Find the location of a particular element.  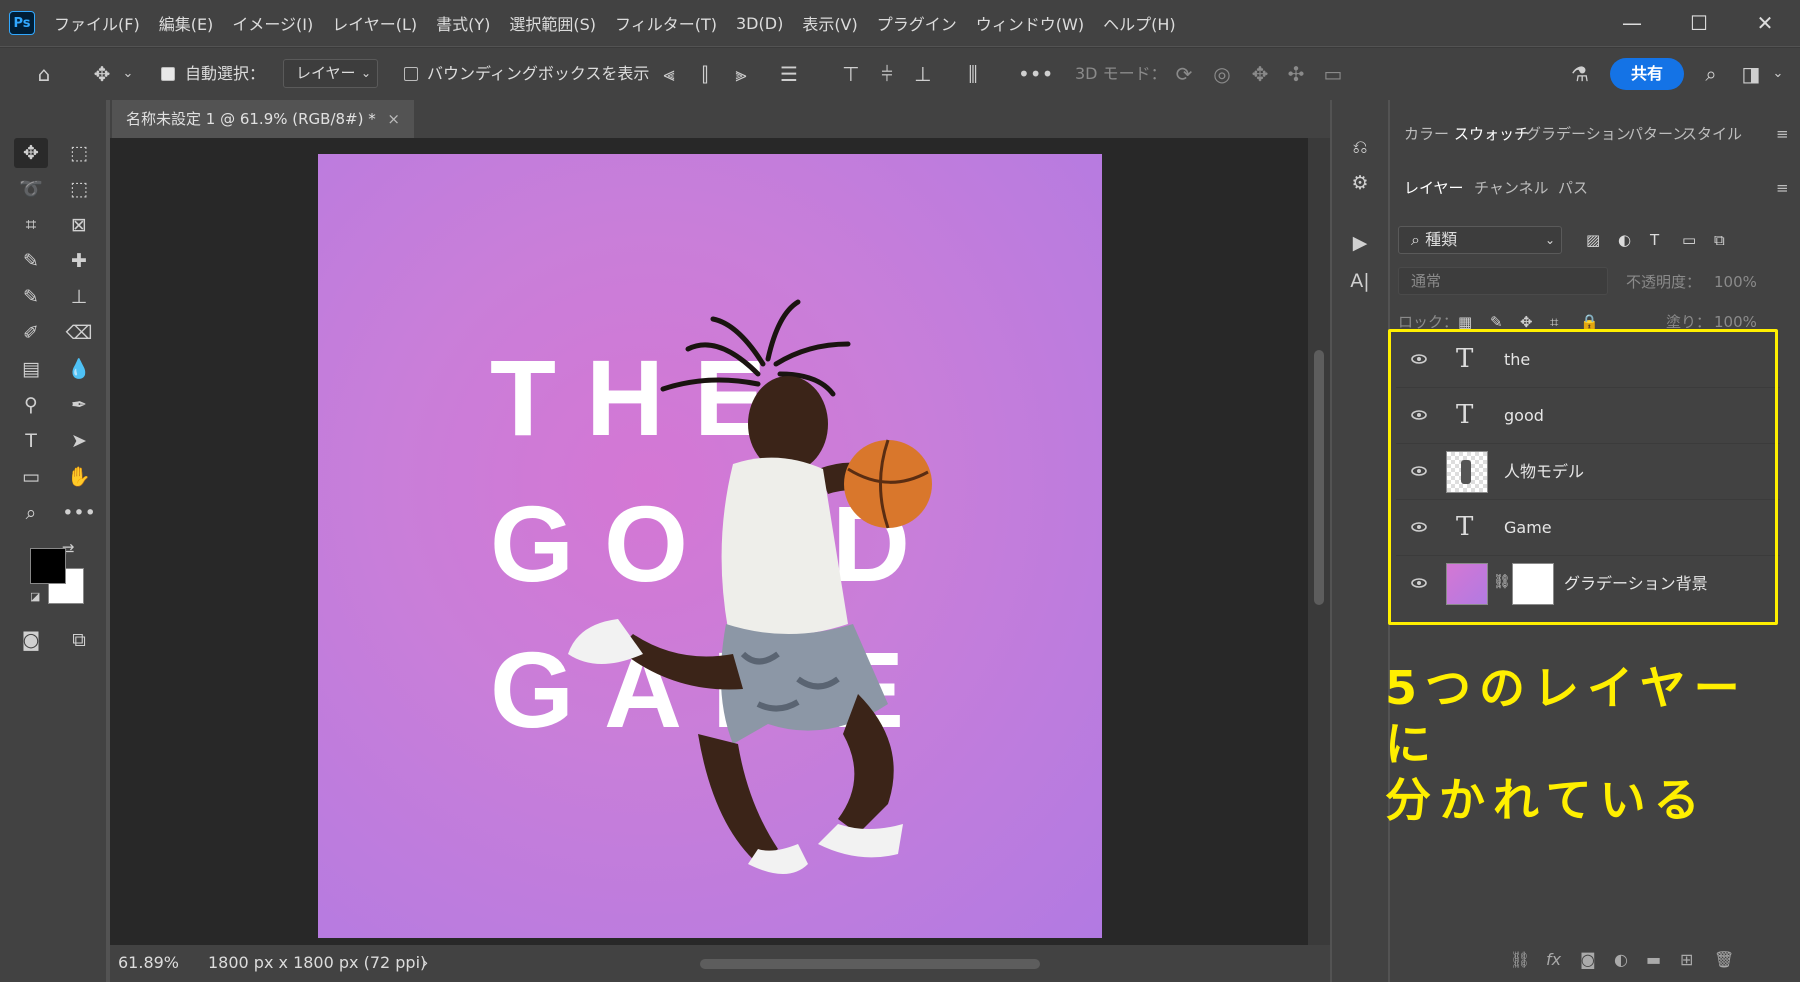

new-group-icon: ▬ is located at coordinates (1653, 959).